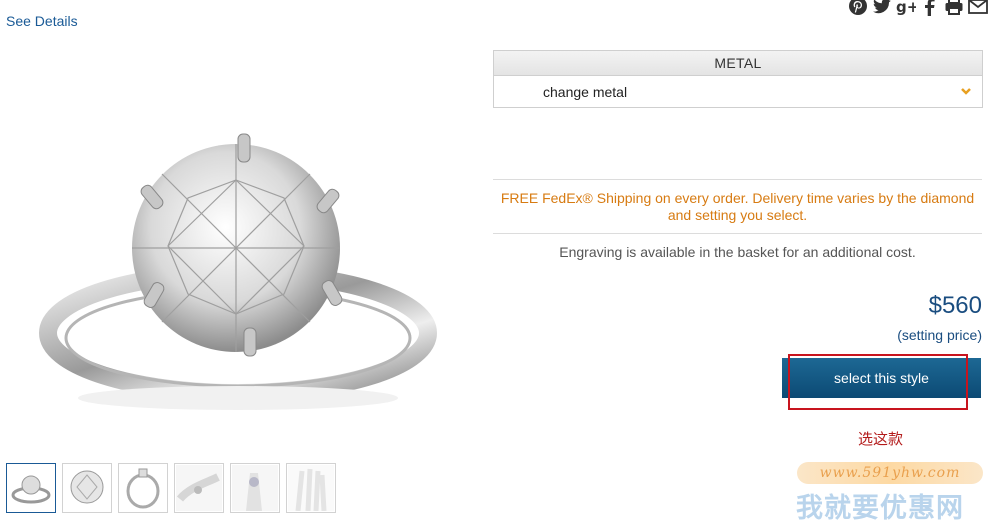 Image resolution: width=994 pixels, height=526 pixels. I want to click on metal-dropdown: change metal, so click(738, 91).